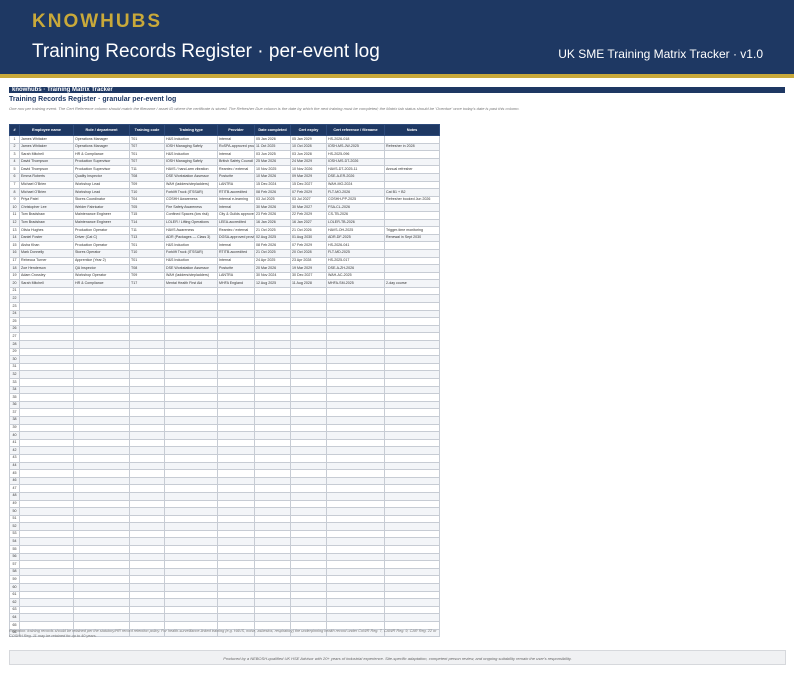 The height and width of the screenshot is (673, 794). I want to click on row-number-cell: 54, so click(14, 542).